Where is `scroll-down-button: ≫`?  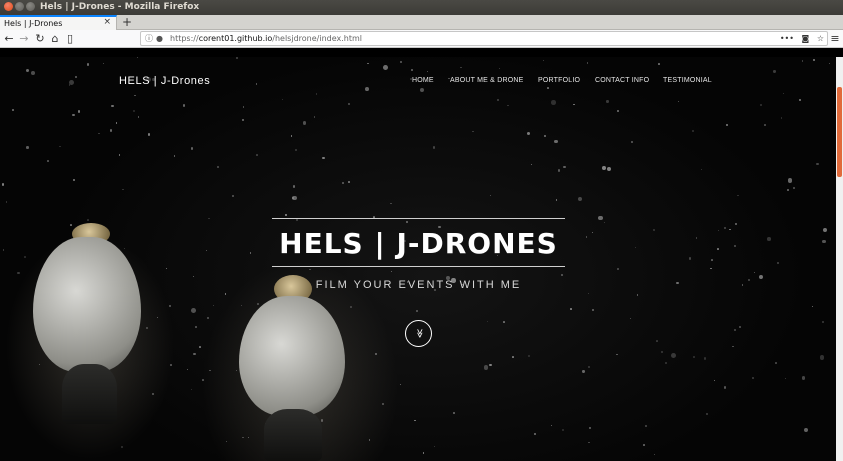 scroll-down-button: ≫ is located at coordinates (418, 333).